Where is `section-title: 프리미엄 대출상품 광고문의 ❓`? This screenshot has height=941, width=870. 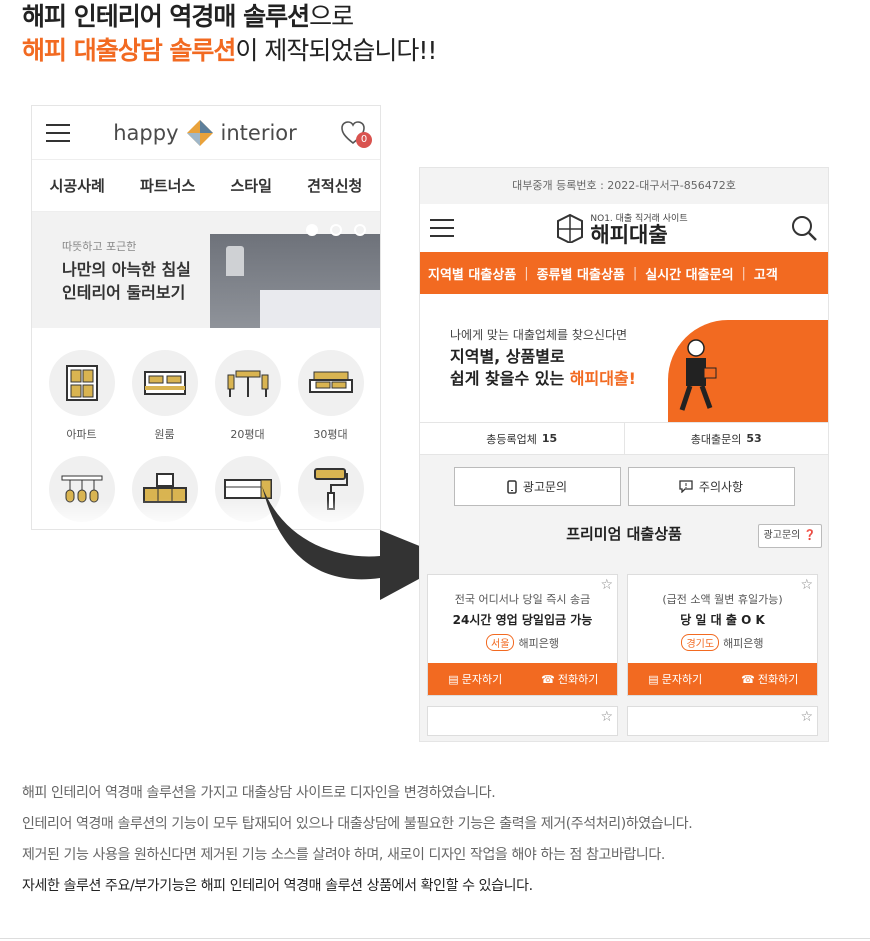
section-title: 프리미엄 대출상품 광고문의 ❓ is located at coordinates (624, 549).